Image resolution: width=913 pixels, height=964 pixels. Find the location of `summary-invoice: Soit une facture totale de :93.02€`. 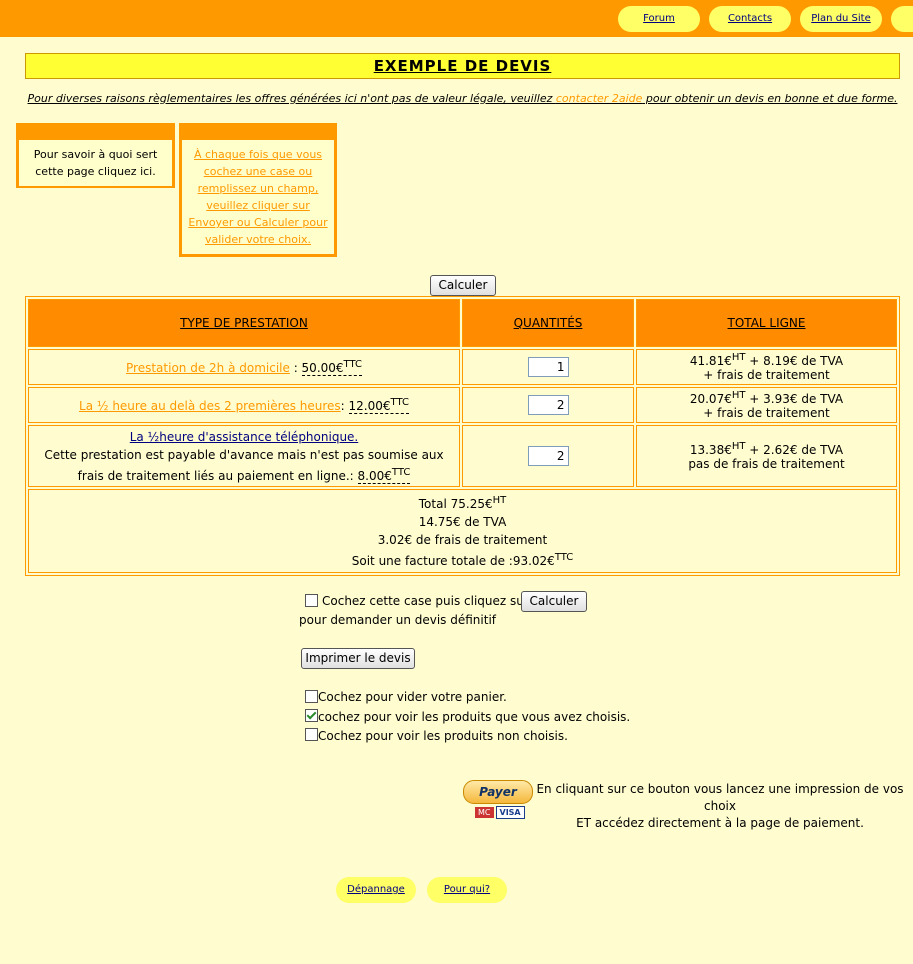

summary-invoice: Soit une facture totale de :93.02€ is located at coordinates (453, 561).